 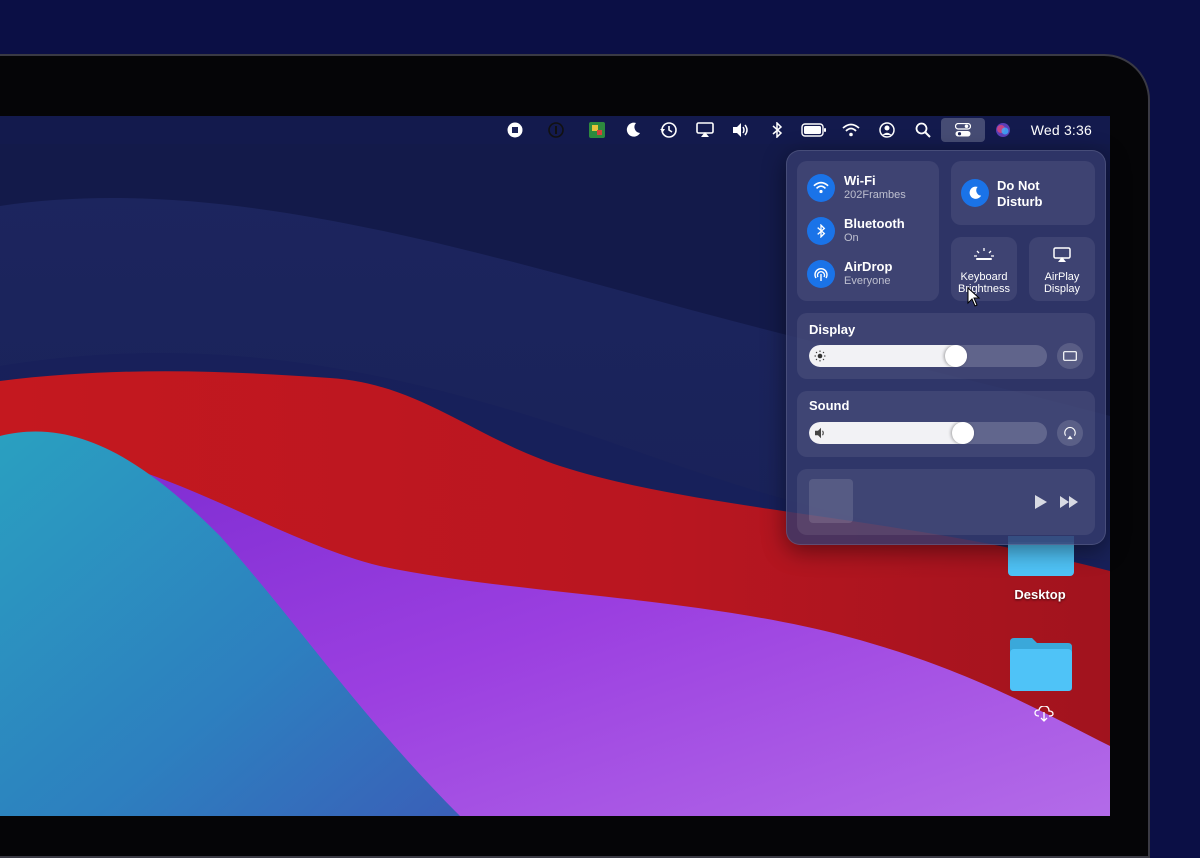 I want to click on display-icon, so click(x=1070, y=355).